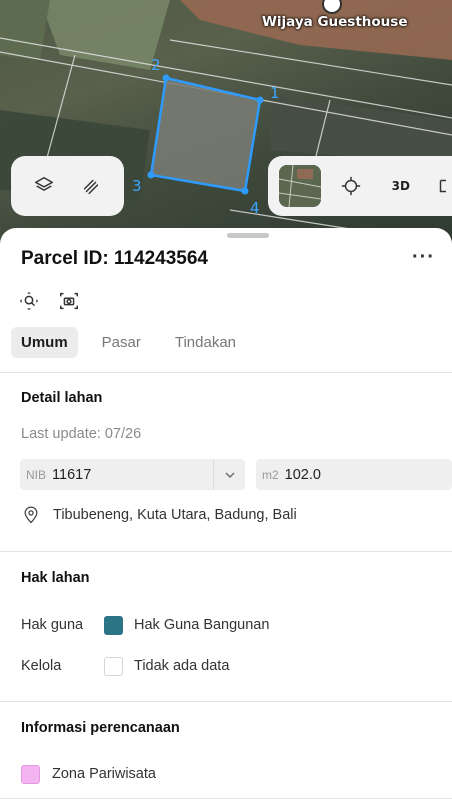 This screenshot has width=452, height=804. I want to click on nib-label: NIB, so click(36, 474).